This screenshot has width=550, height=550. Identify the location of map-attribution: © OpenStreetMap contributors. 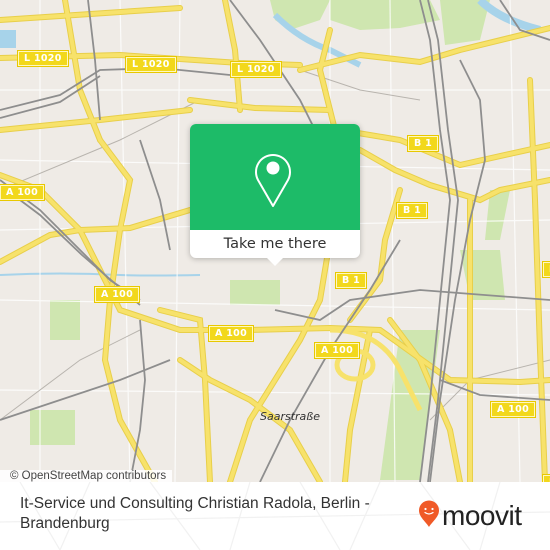
(86, 476).